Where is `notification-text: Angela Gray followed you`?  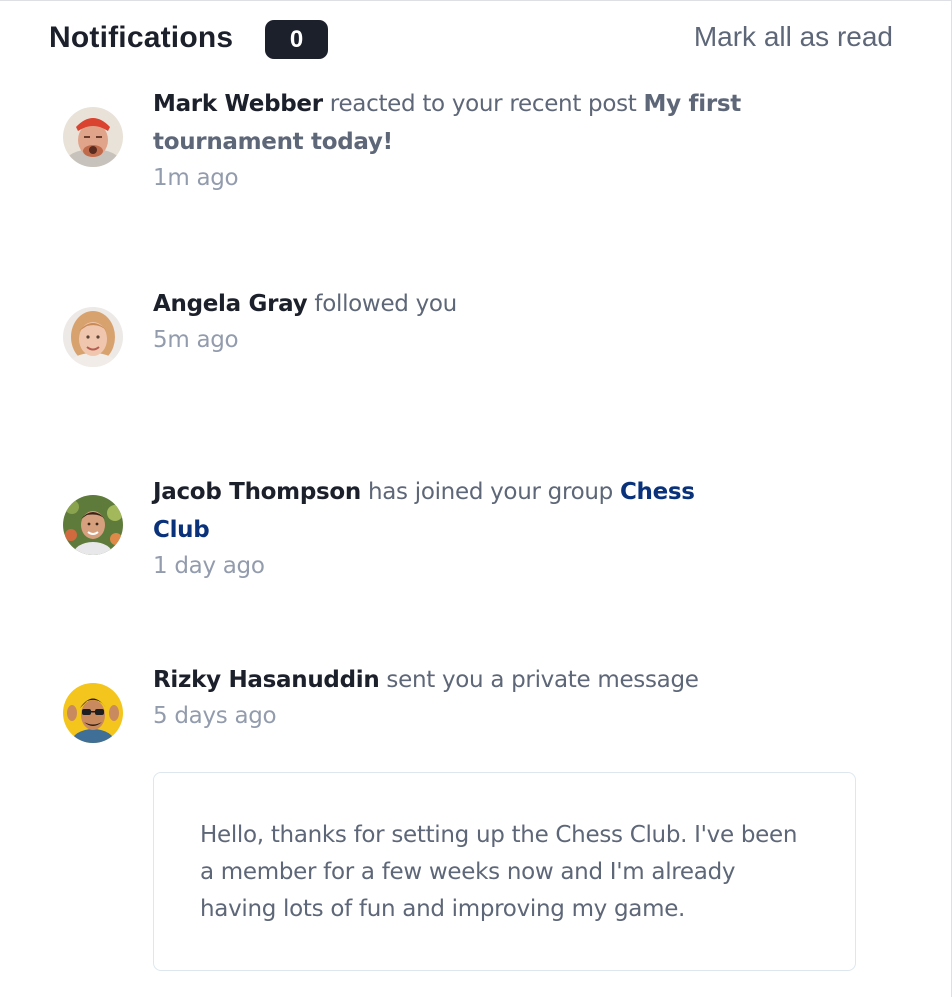
notification-text: Angela Gray followed you is located at coordinates (453, 304).